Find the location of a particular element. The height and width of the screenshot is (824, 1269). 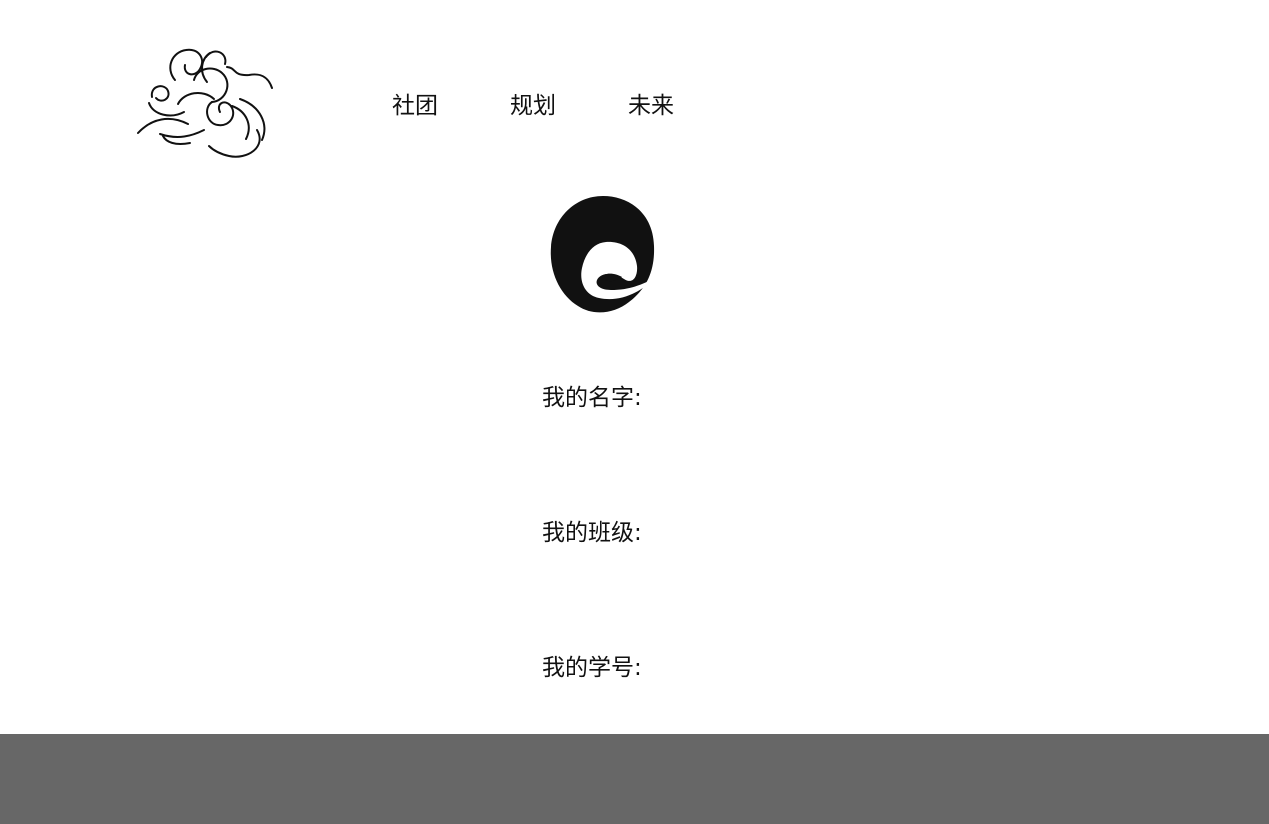

swirl-avatar-icon is located at coordinates (603, 254).